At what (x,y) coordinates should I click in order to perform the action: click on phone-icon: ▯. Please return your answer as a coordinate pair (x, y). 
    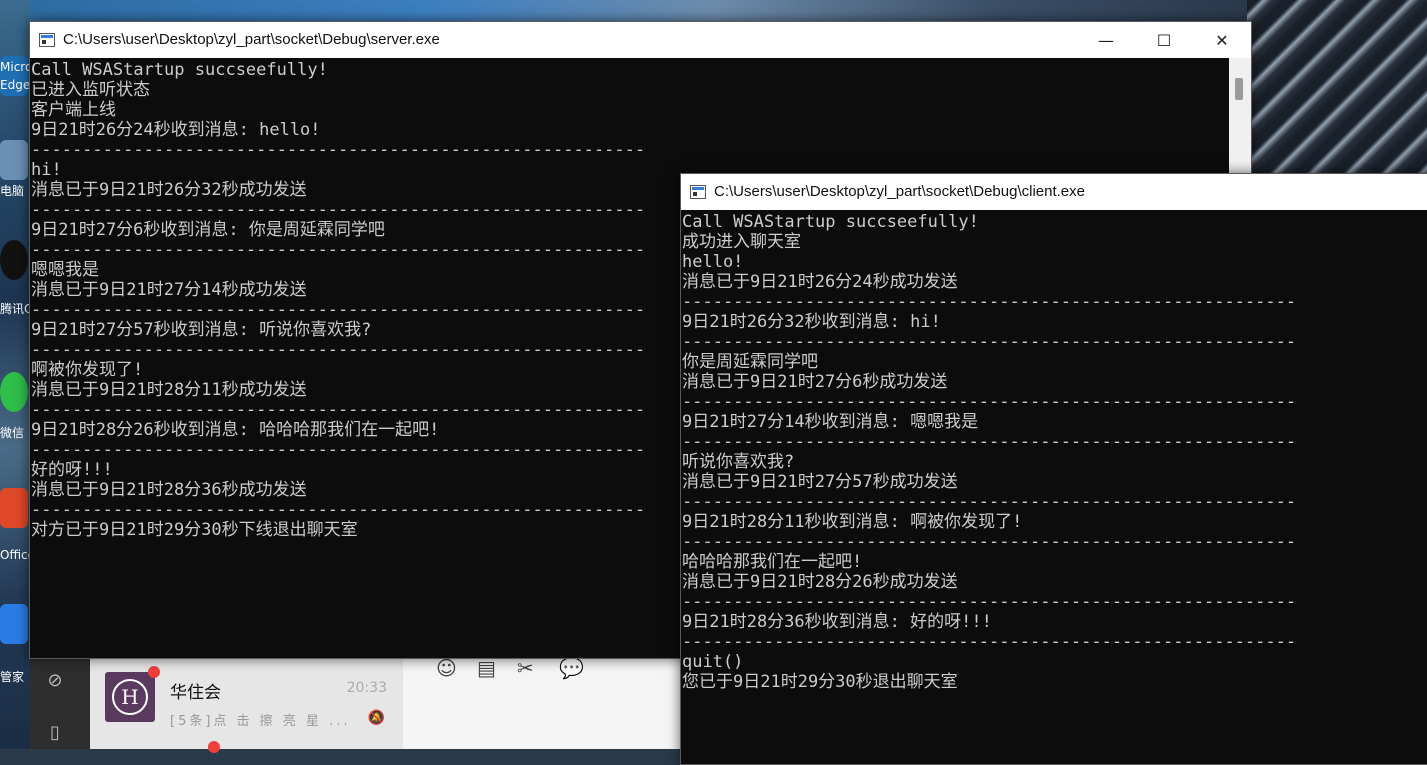
    Looking at the image, I should click on (55, 733).